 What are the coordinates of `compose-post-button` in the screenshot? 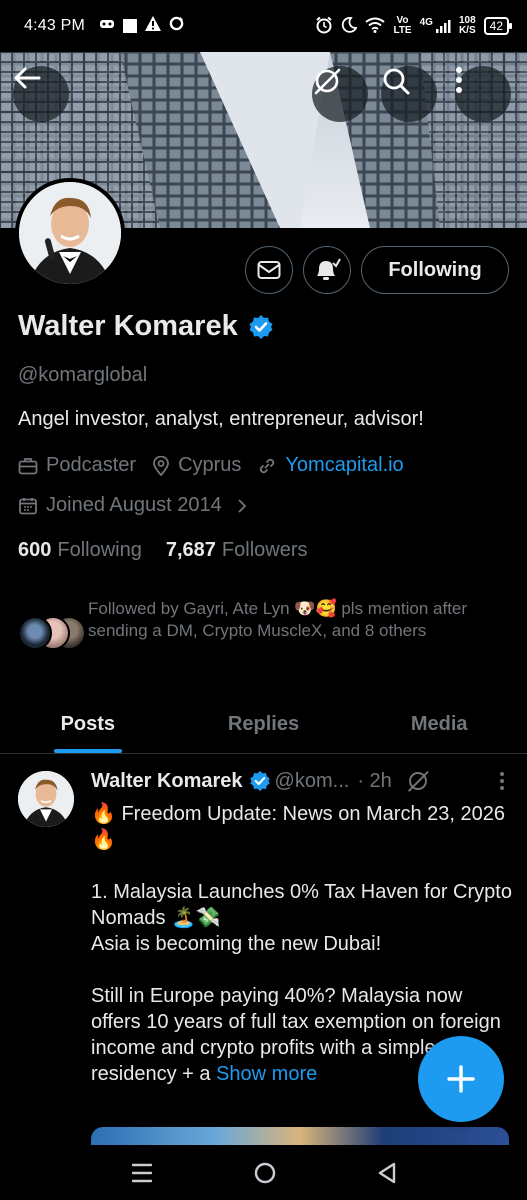 It's located at (461, 1079).